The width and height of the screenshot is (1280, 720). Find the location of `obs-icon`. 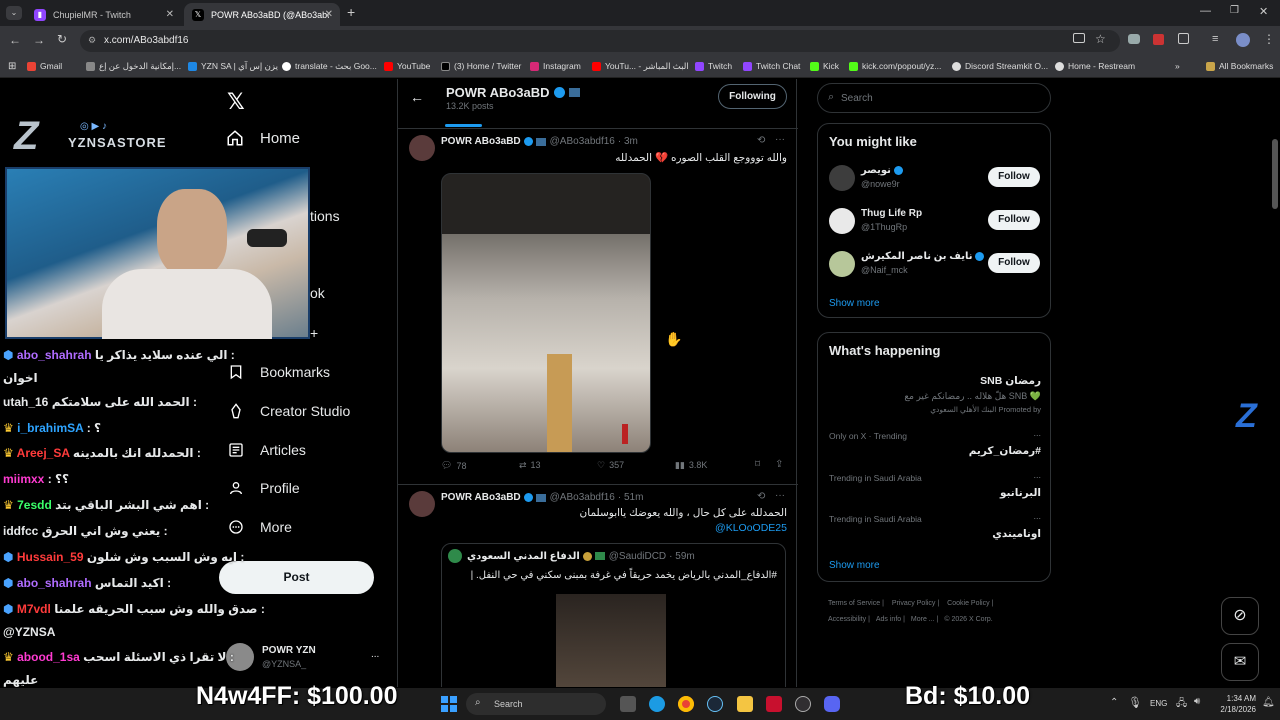

obs-icon is located at coordinates (803, 704).